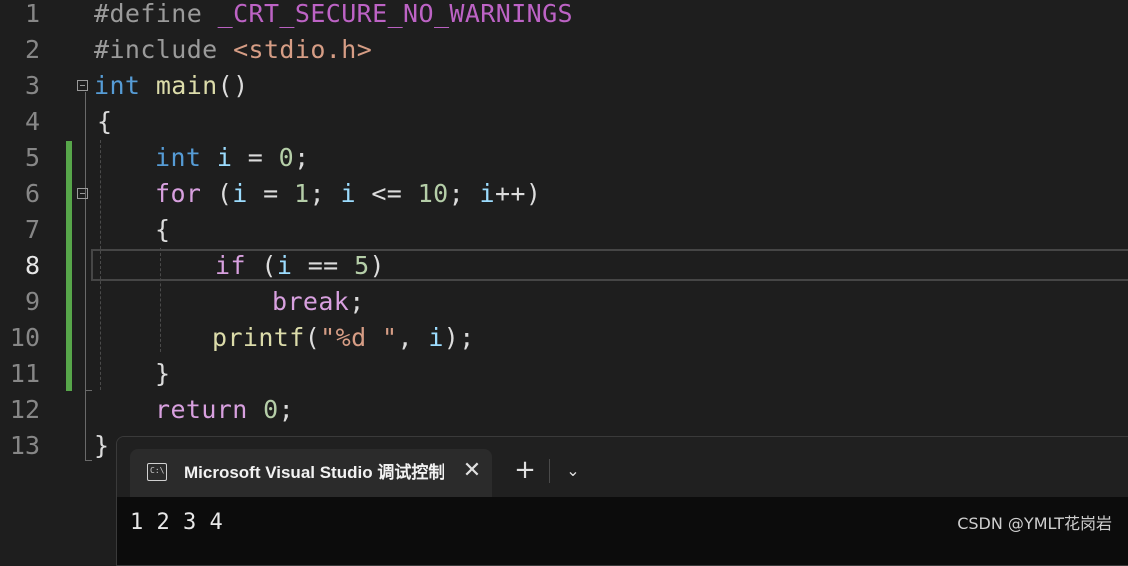 The width and height of the screenshot is (1128, 566). I want to click on code-line-7: {, so click(162, 230).